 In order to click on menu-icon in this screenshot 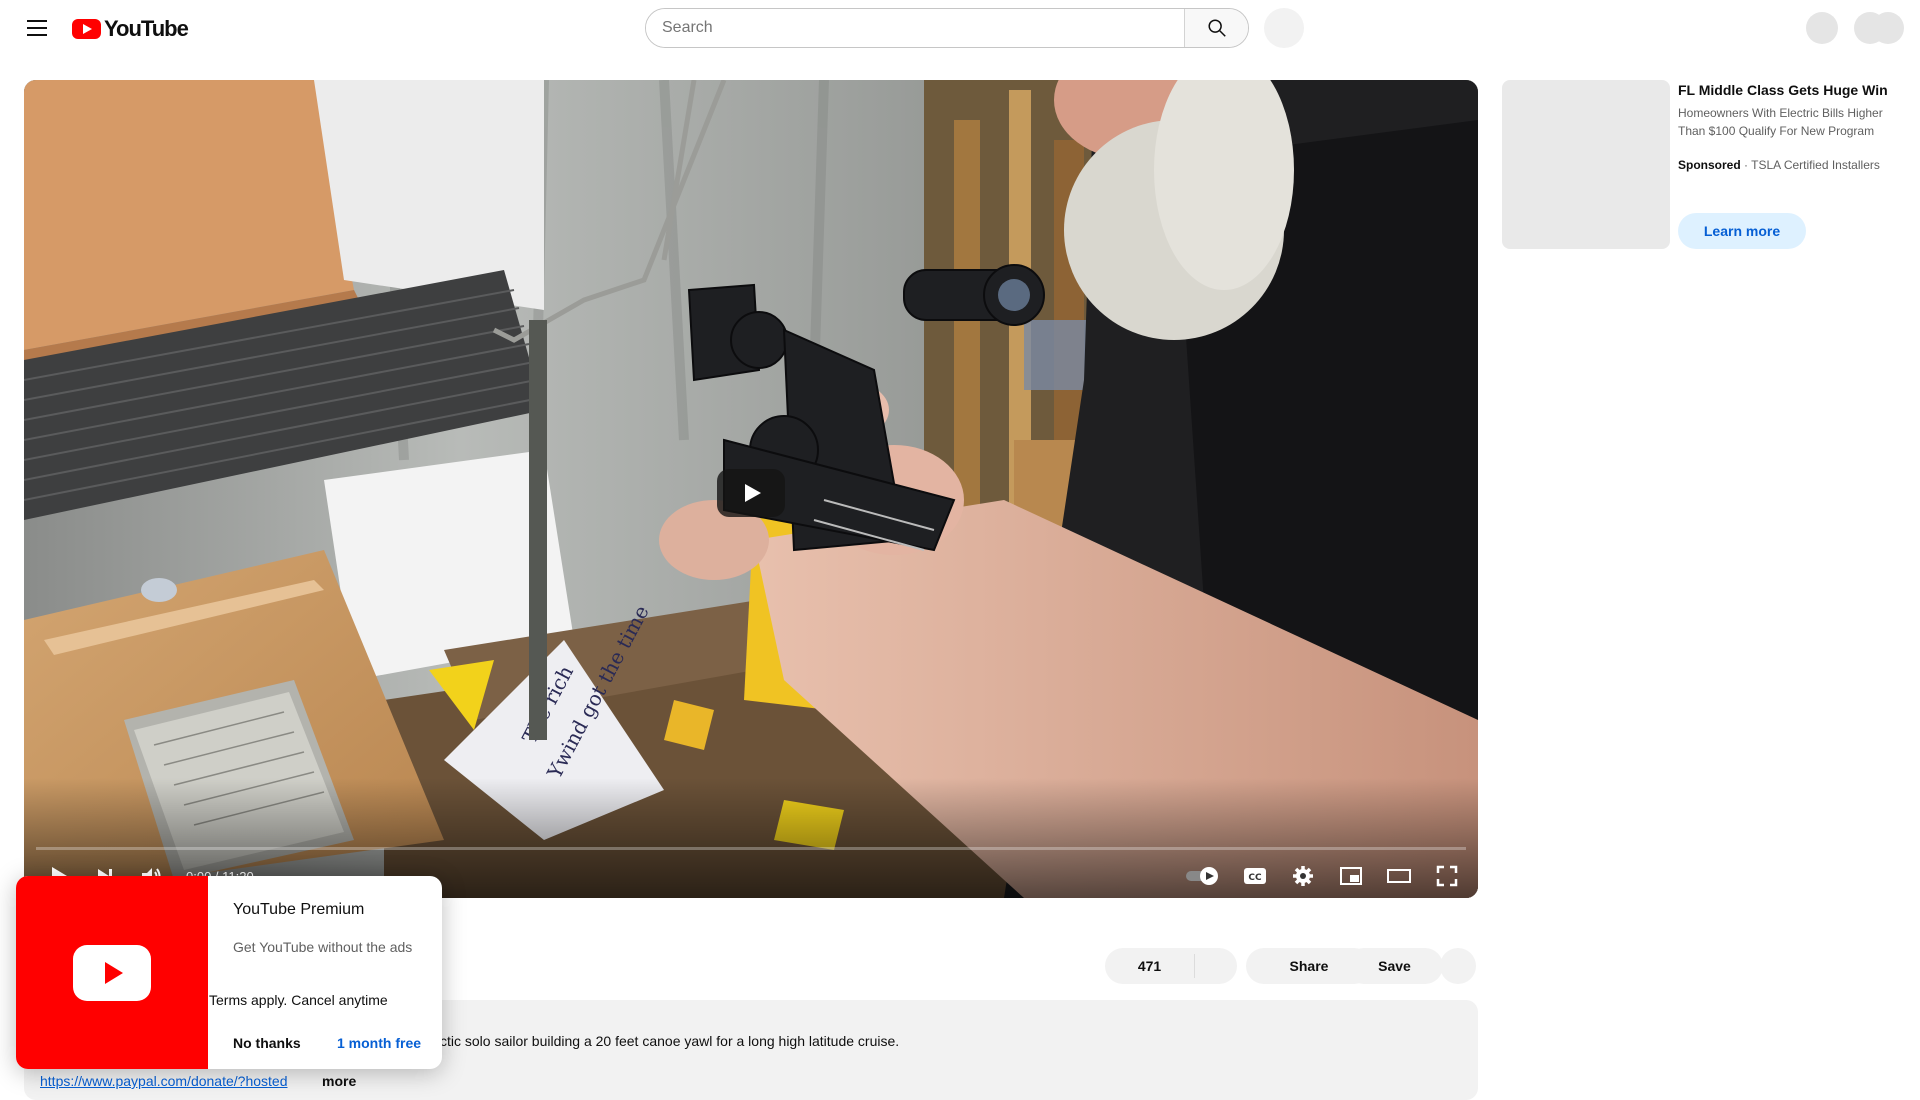, I will do `click(37, 28)`.